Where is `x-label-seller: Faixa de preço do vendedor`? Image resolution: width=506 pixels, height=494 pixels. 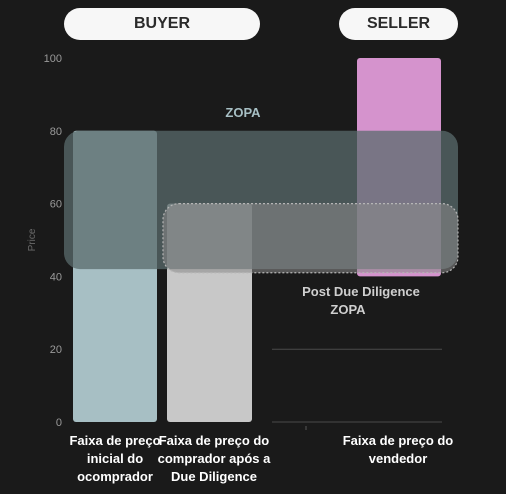 x-label-seller: Faixa de preço do vendedor is located at coordinates (398, 449).